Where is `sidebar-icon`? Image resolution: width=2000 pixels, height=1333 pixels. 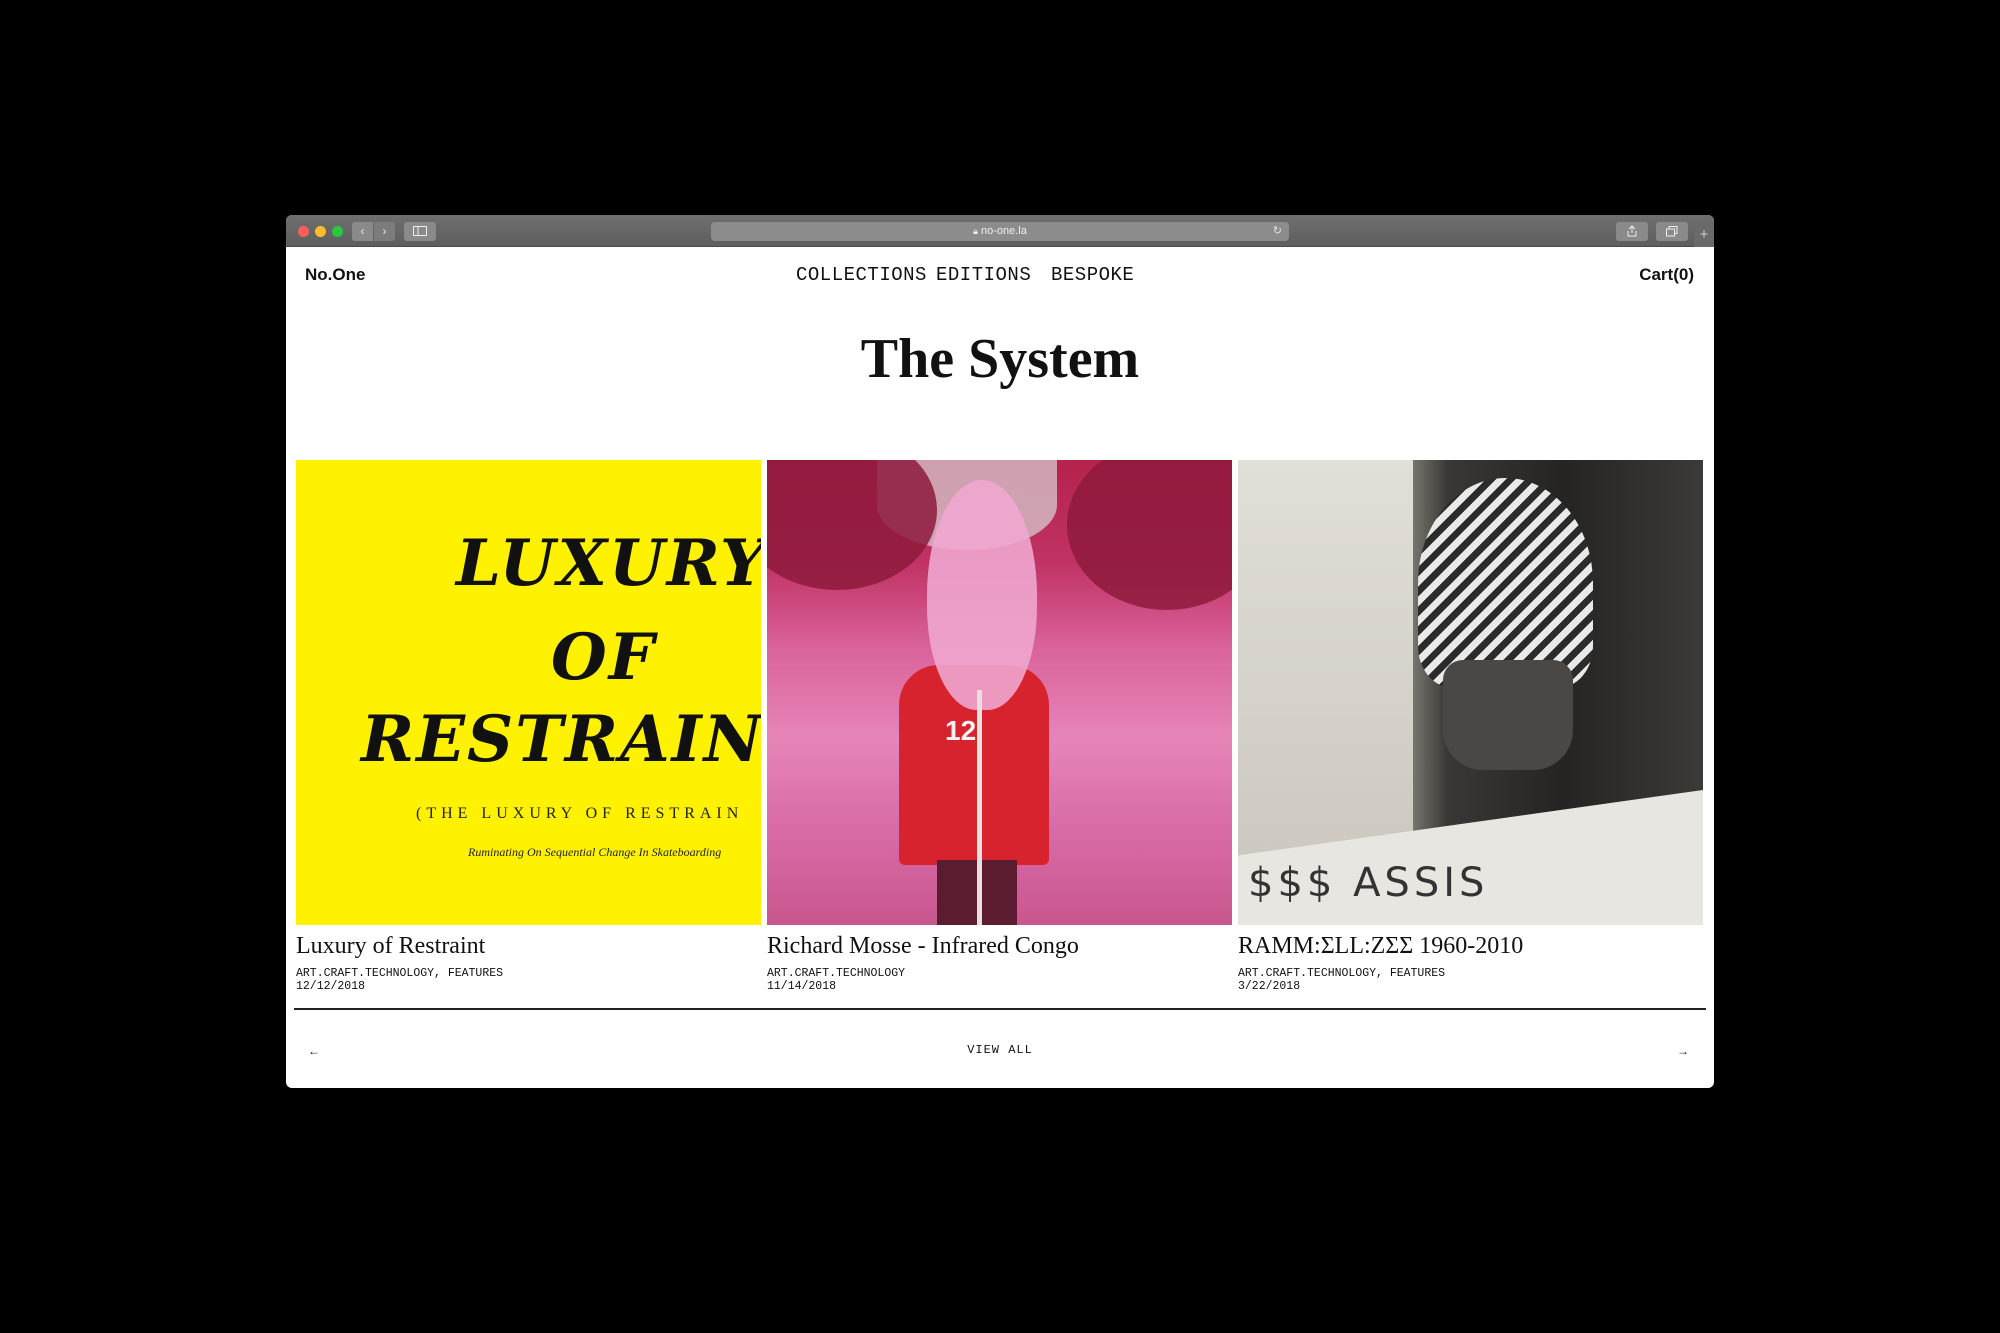 sidebar-icon is located at coordinates (420, 231).